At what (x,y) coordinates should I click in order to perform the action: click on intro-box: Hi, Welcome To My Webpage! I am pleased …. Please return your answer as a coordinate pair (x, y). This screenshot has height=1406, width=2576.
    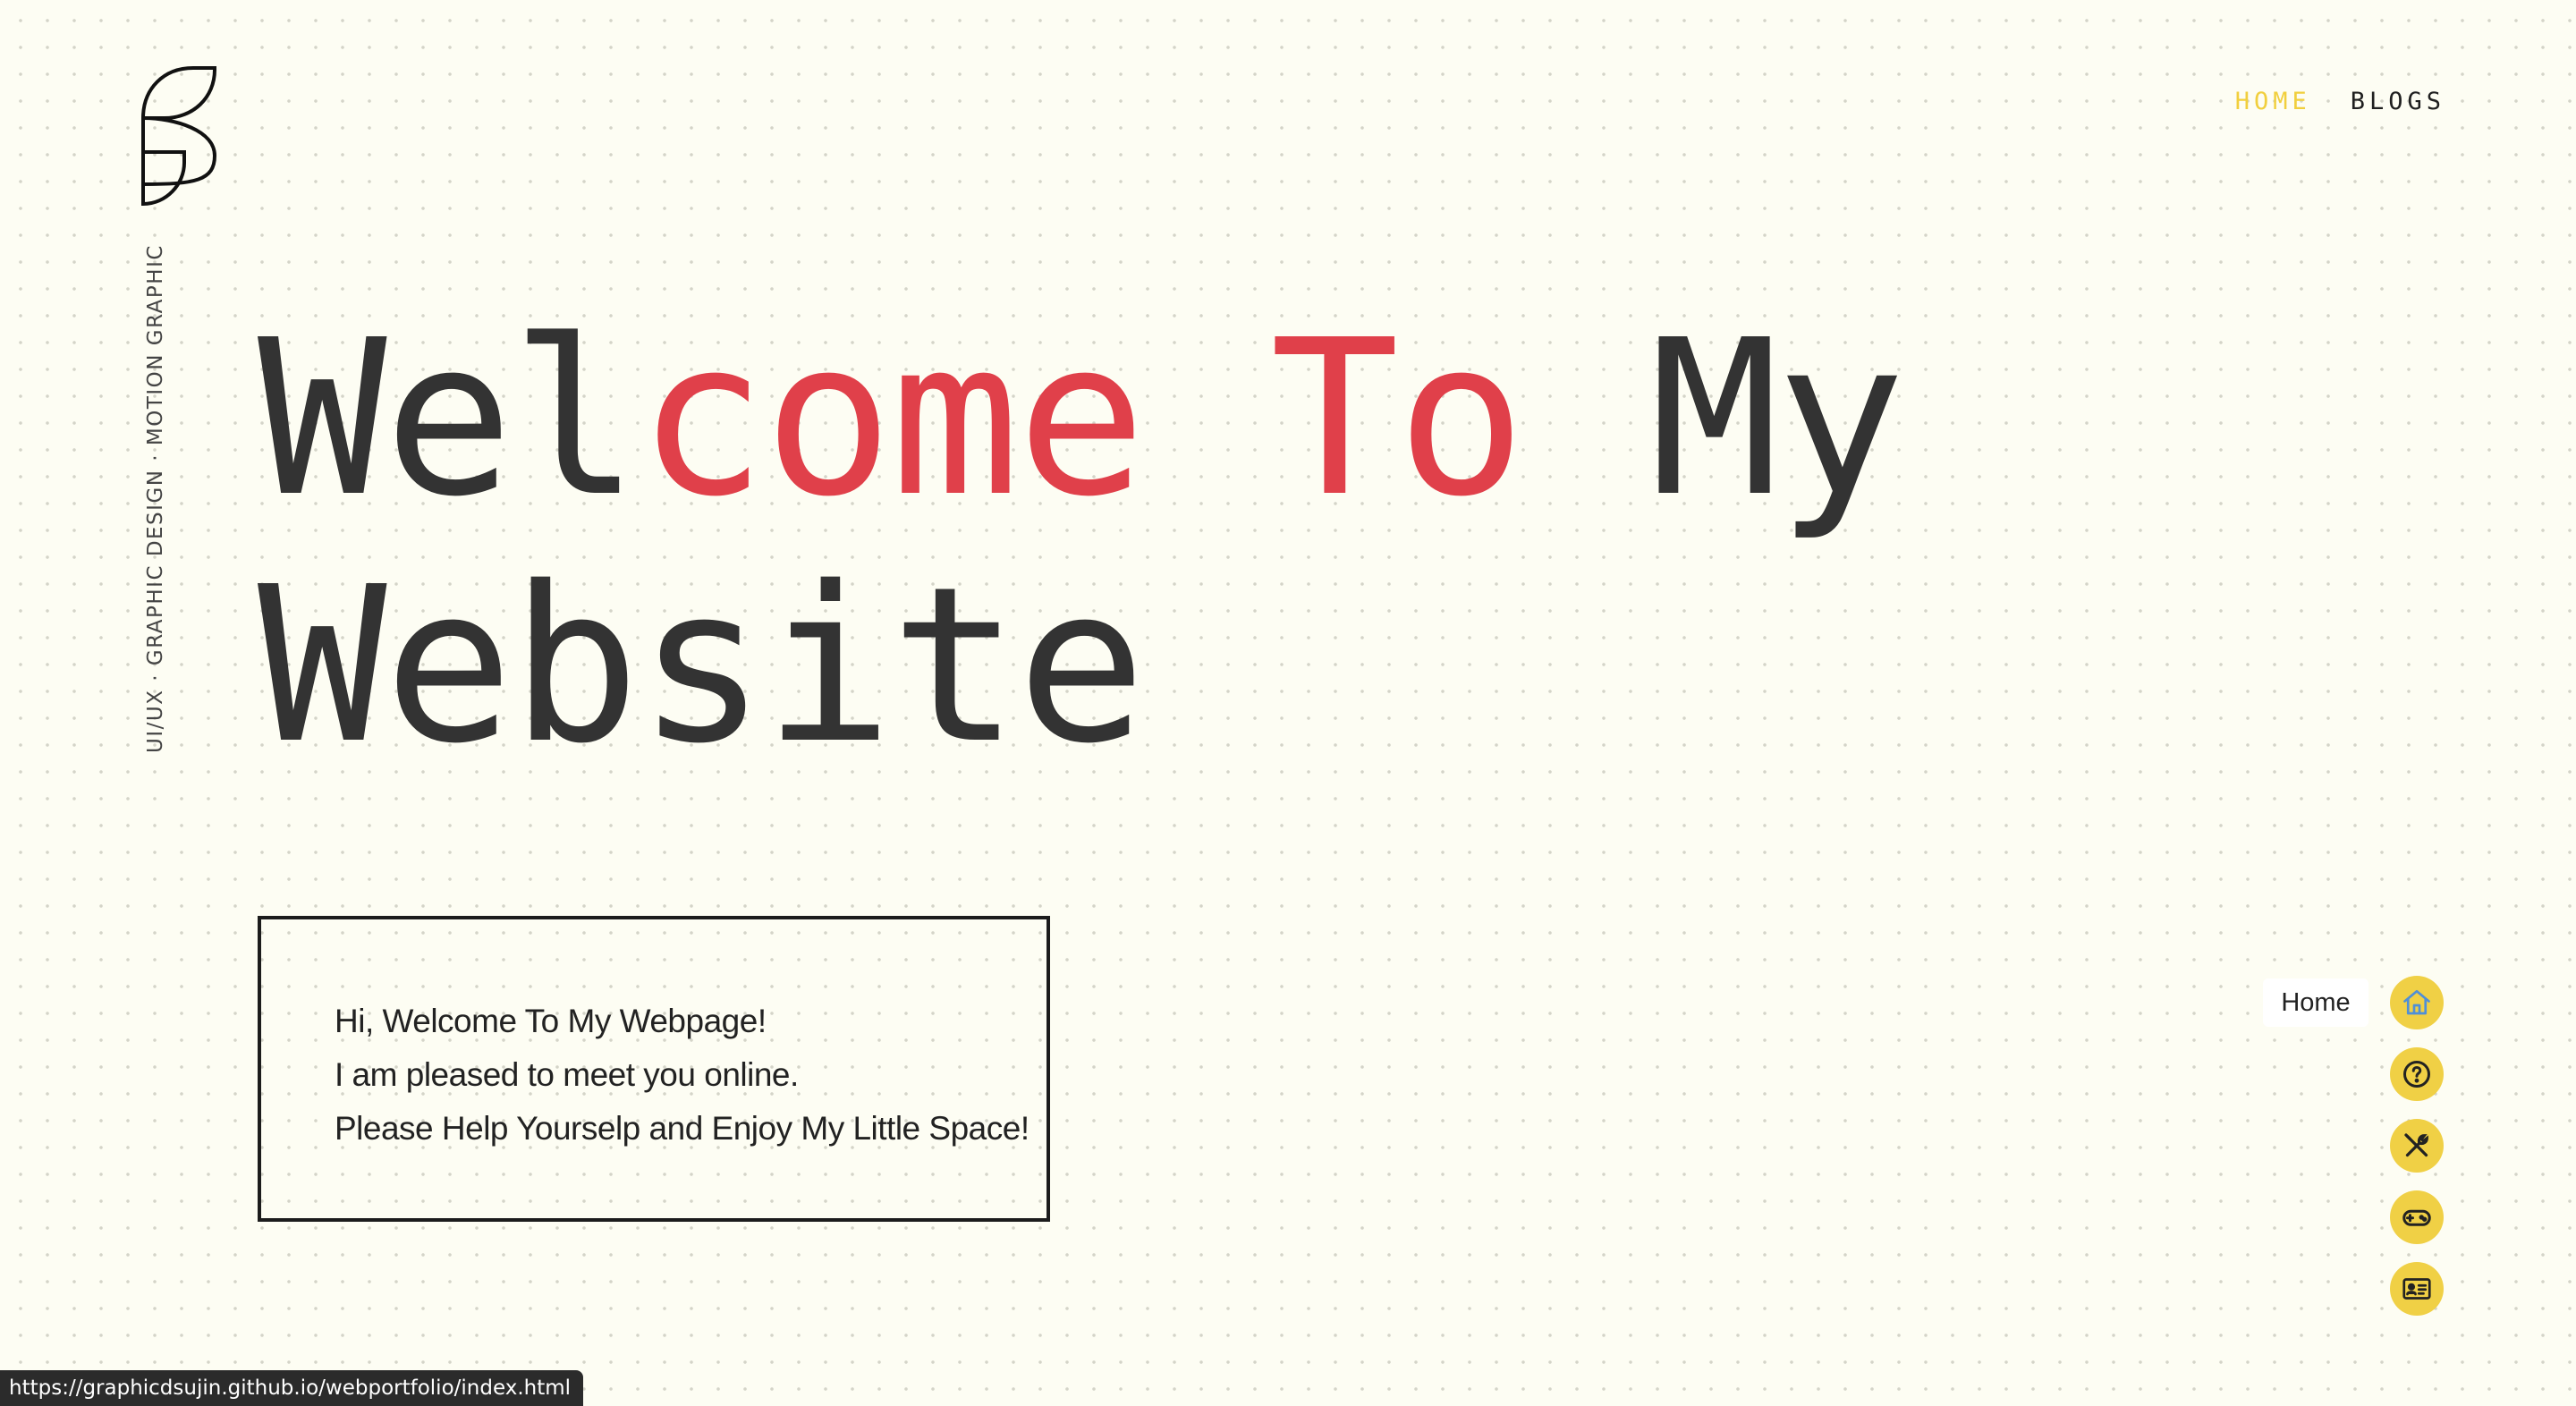
    Looking at the image, I should click on (654, 1069).